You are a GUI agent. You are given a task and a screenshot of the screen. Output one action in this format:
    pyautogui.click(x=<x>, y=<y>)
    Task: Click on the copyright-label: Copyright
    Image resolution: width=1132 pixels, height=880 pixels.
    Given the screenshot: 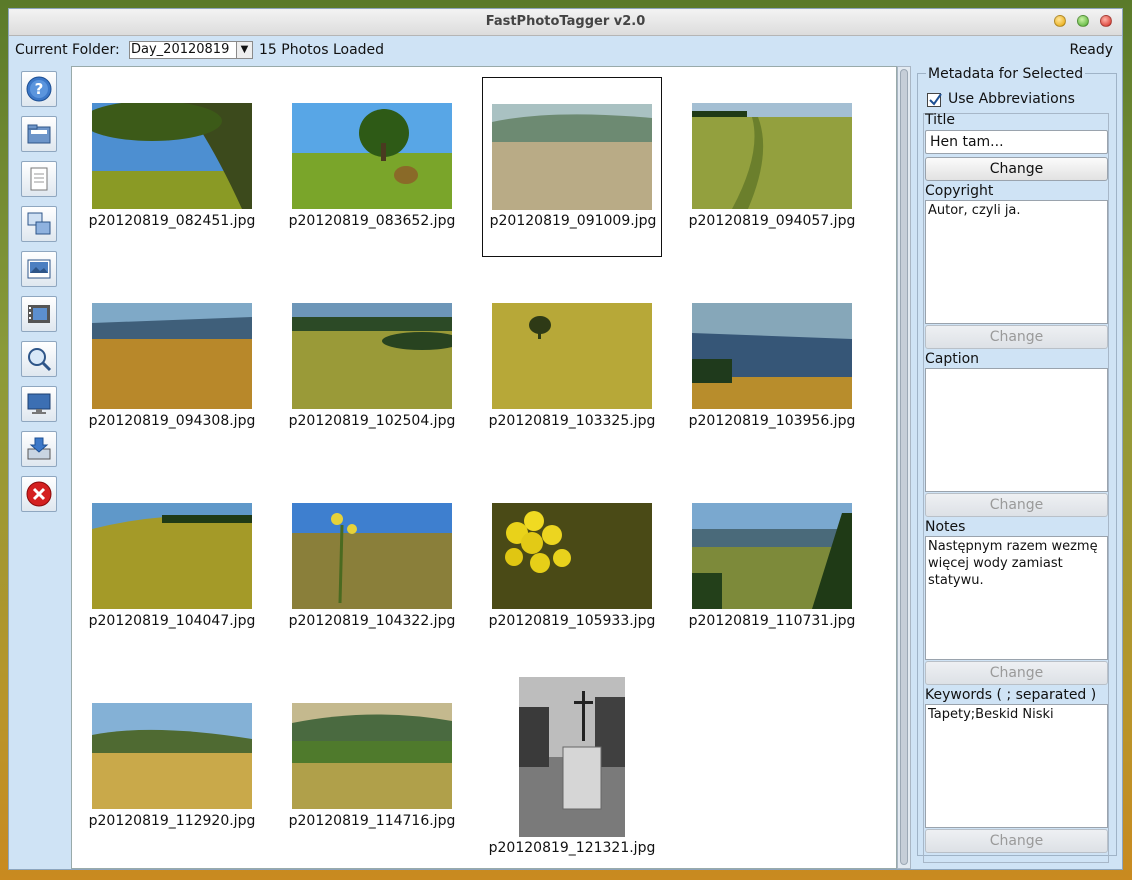 What is the action you would take?
    pyautogui.click(x=959, y=191)
    